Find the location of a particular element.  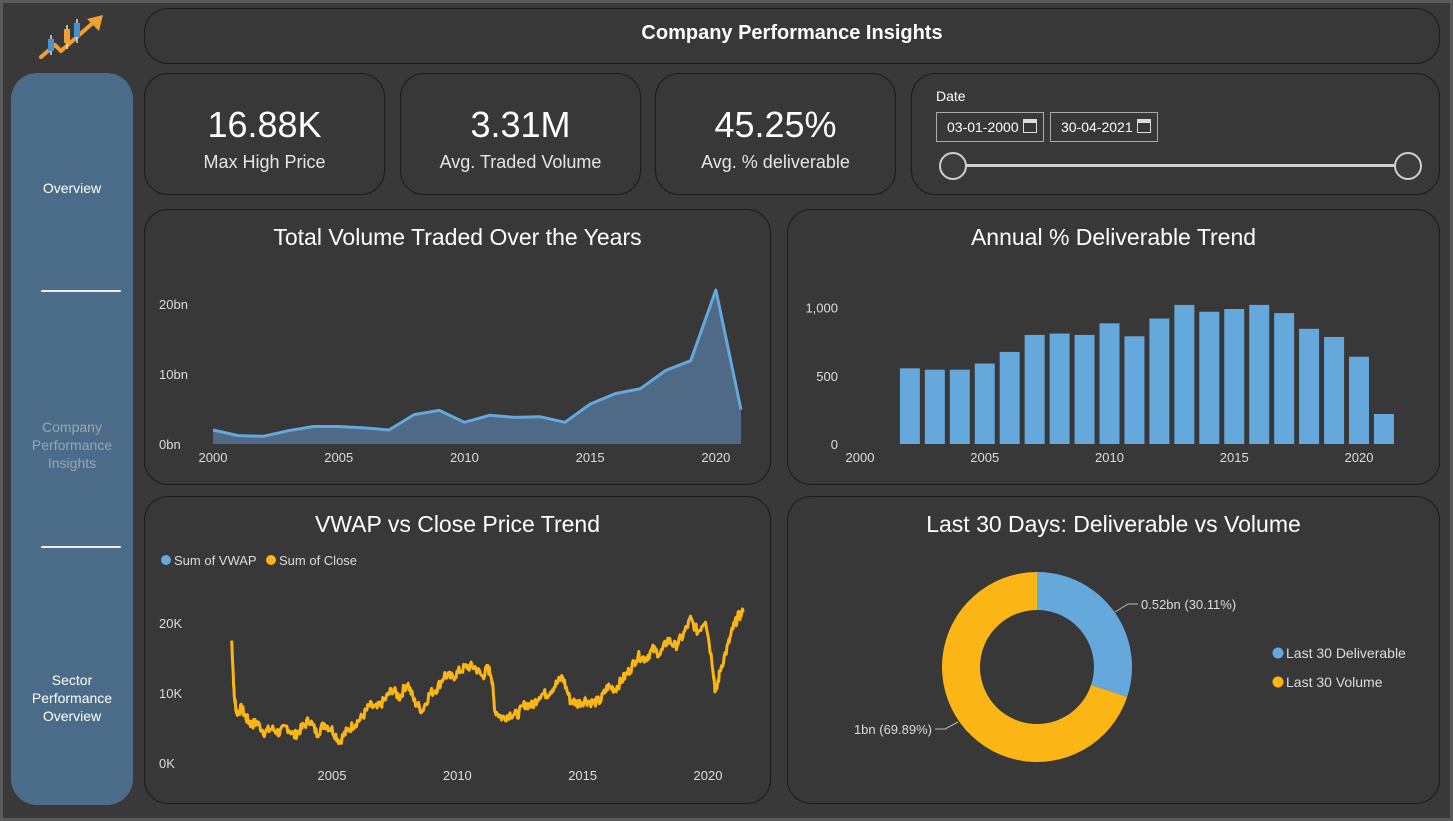

bar-2015 is located at coordinates (1234, 376).